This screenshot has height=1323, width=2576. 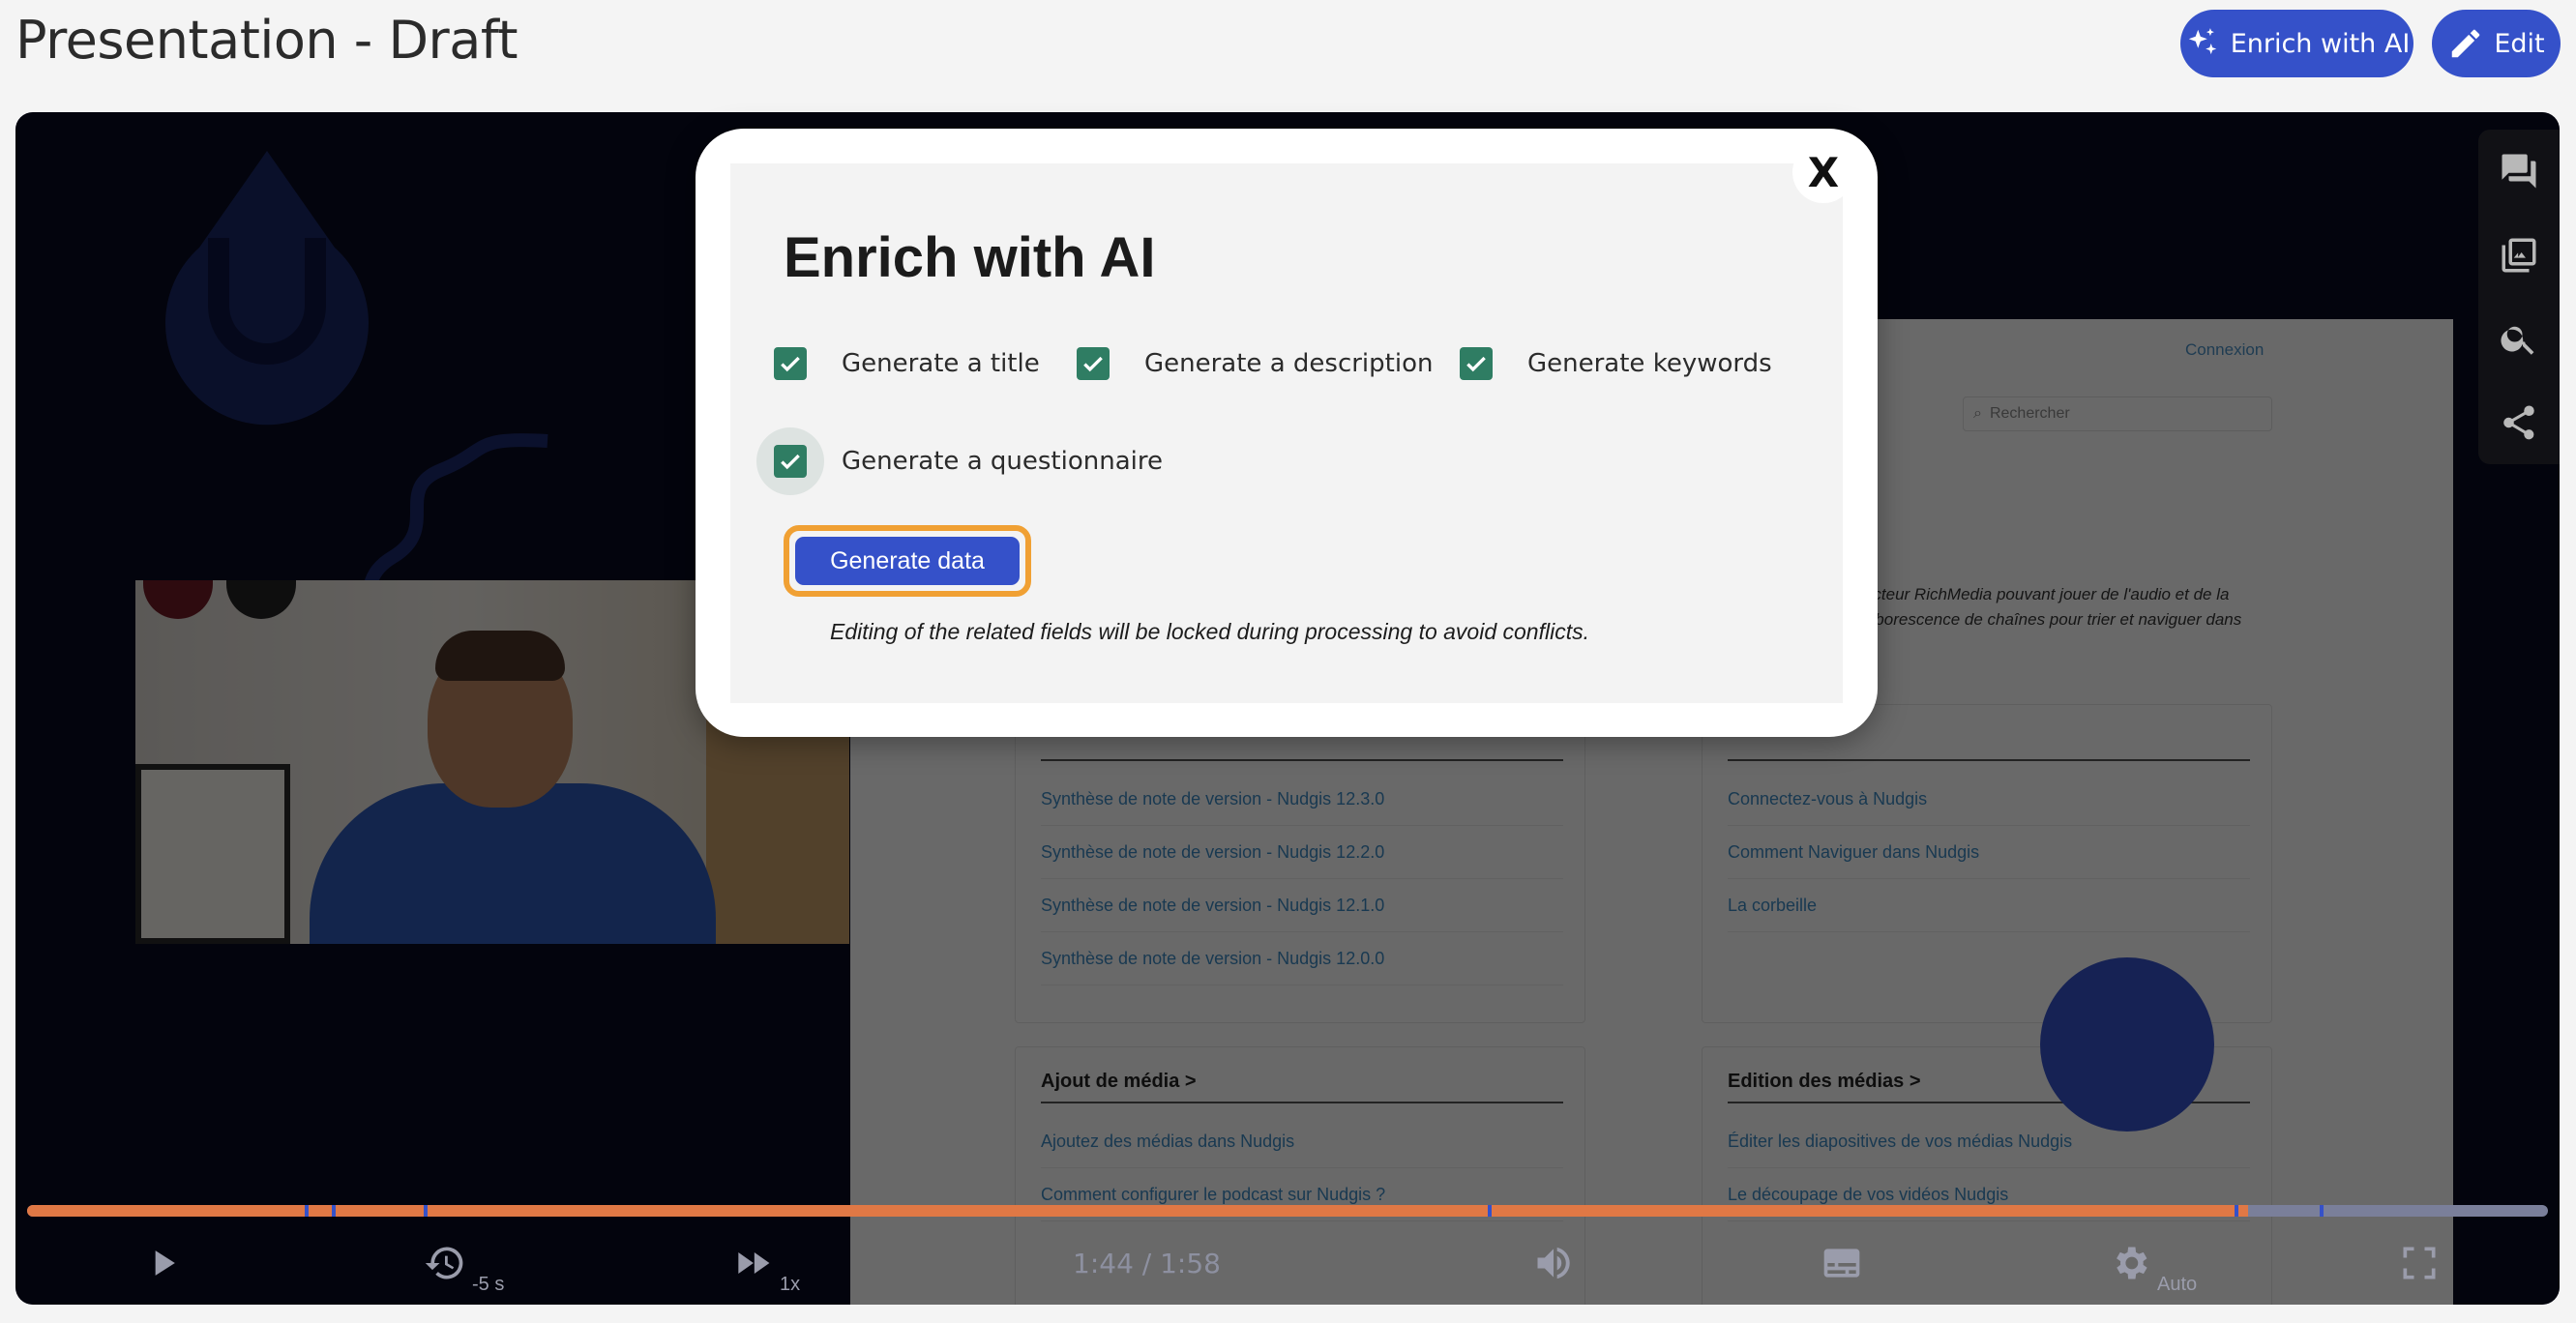 I want to click on edit-button: Edit, so click(x=2496, y=43).